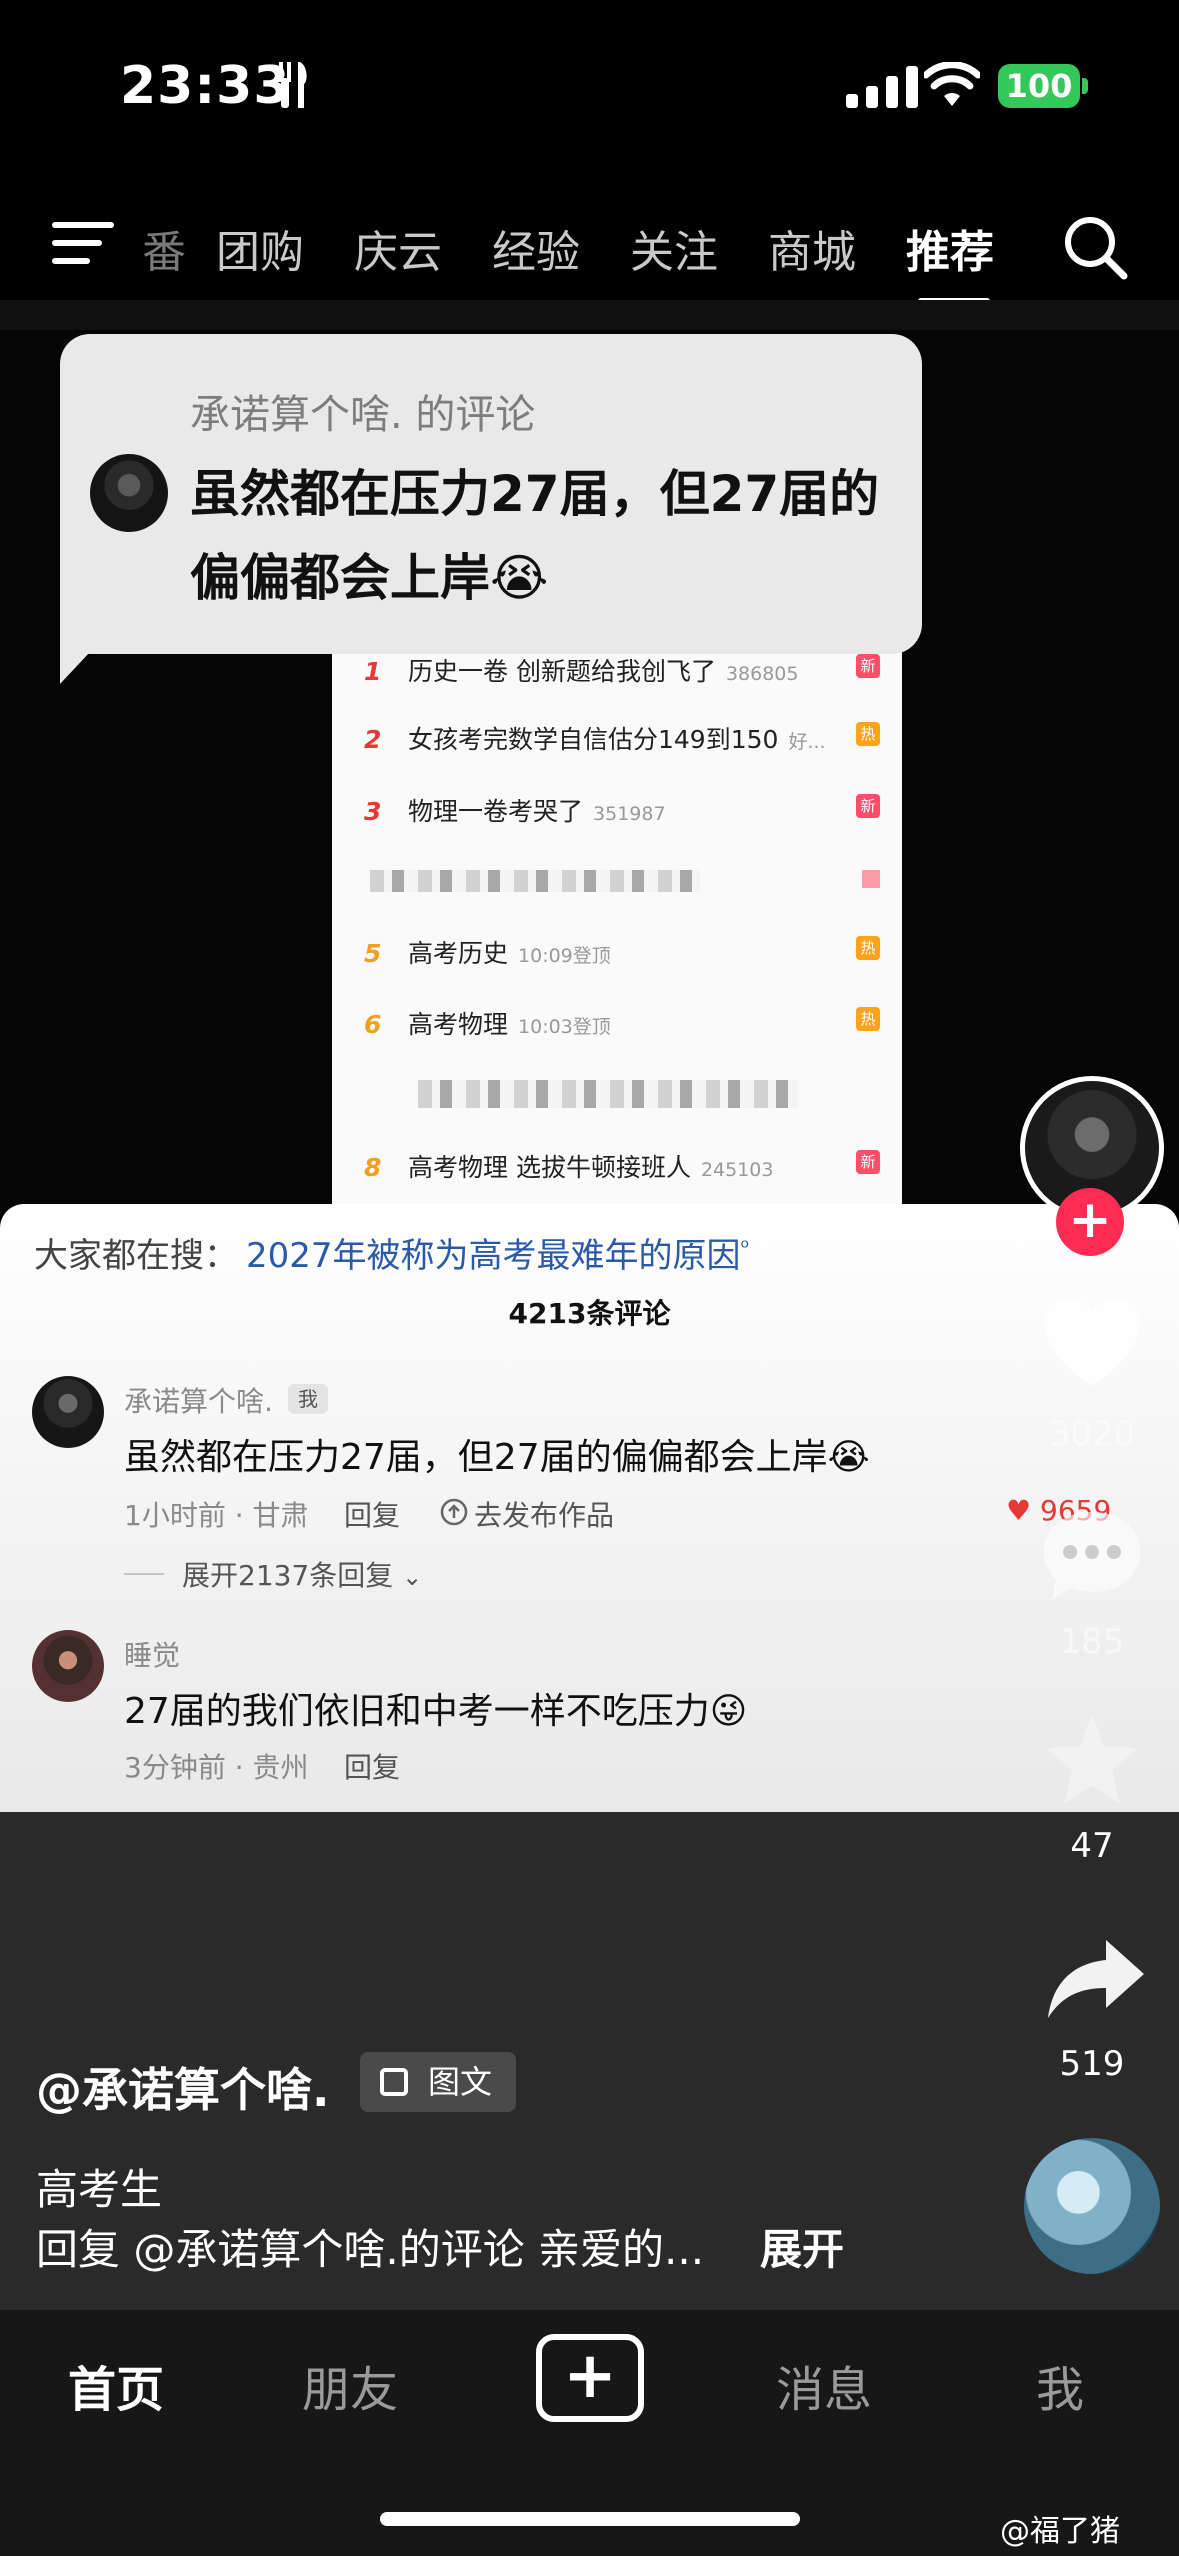 Image resolution: width=1179 pixels, height=2556 pixels. Describe the element at coordinates (144, 1574) in the screenshot. I see `expand-divider` at that location.